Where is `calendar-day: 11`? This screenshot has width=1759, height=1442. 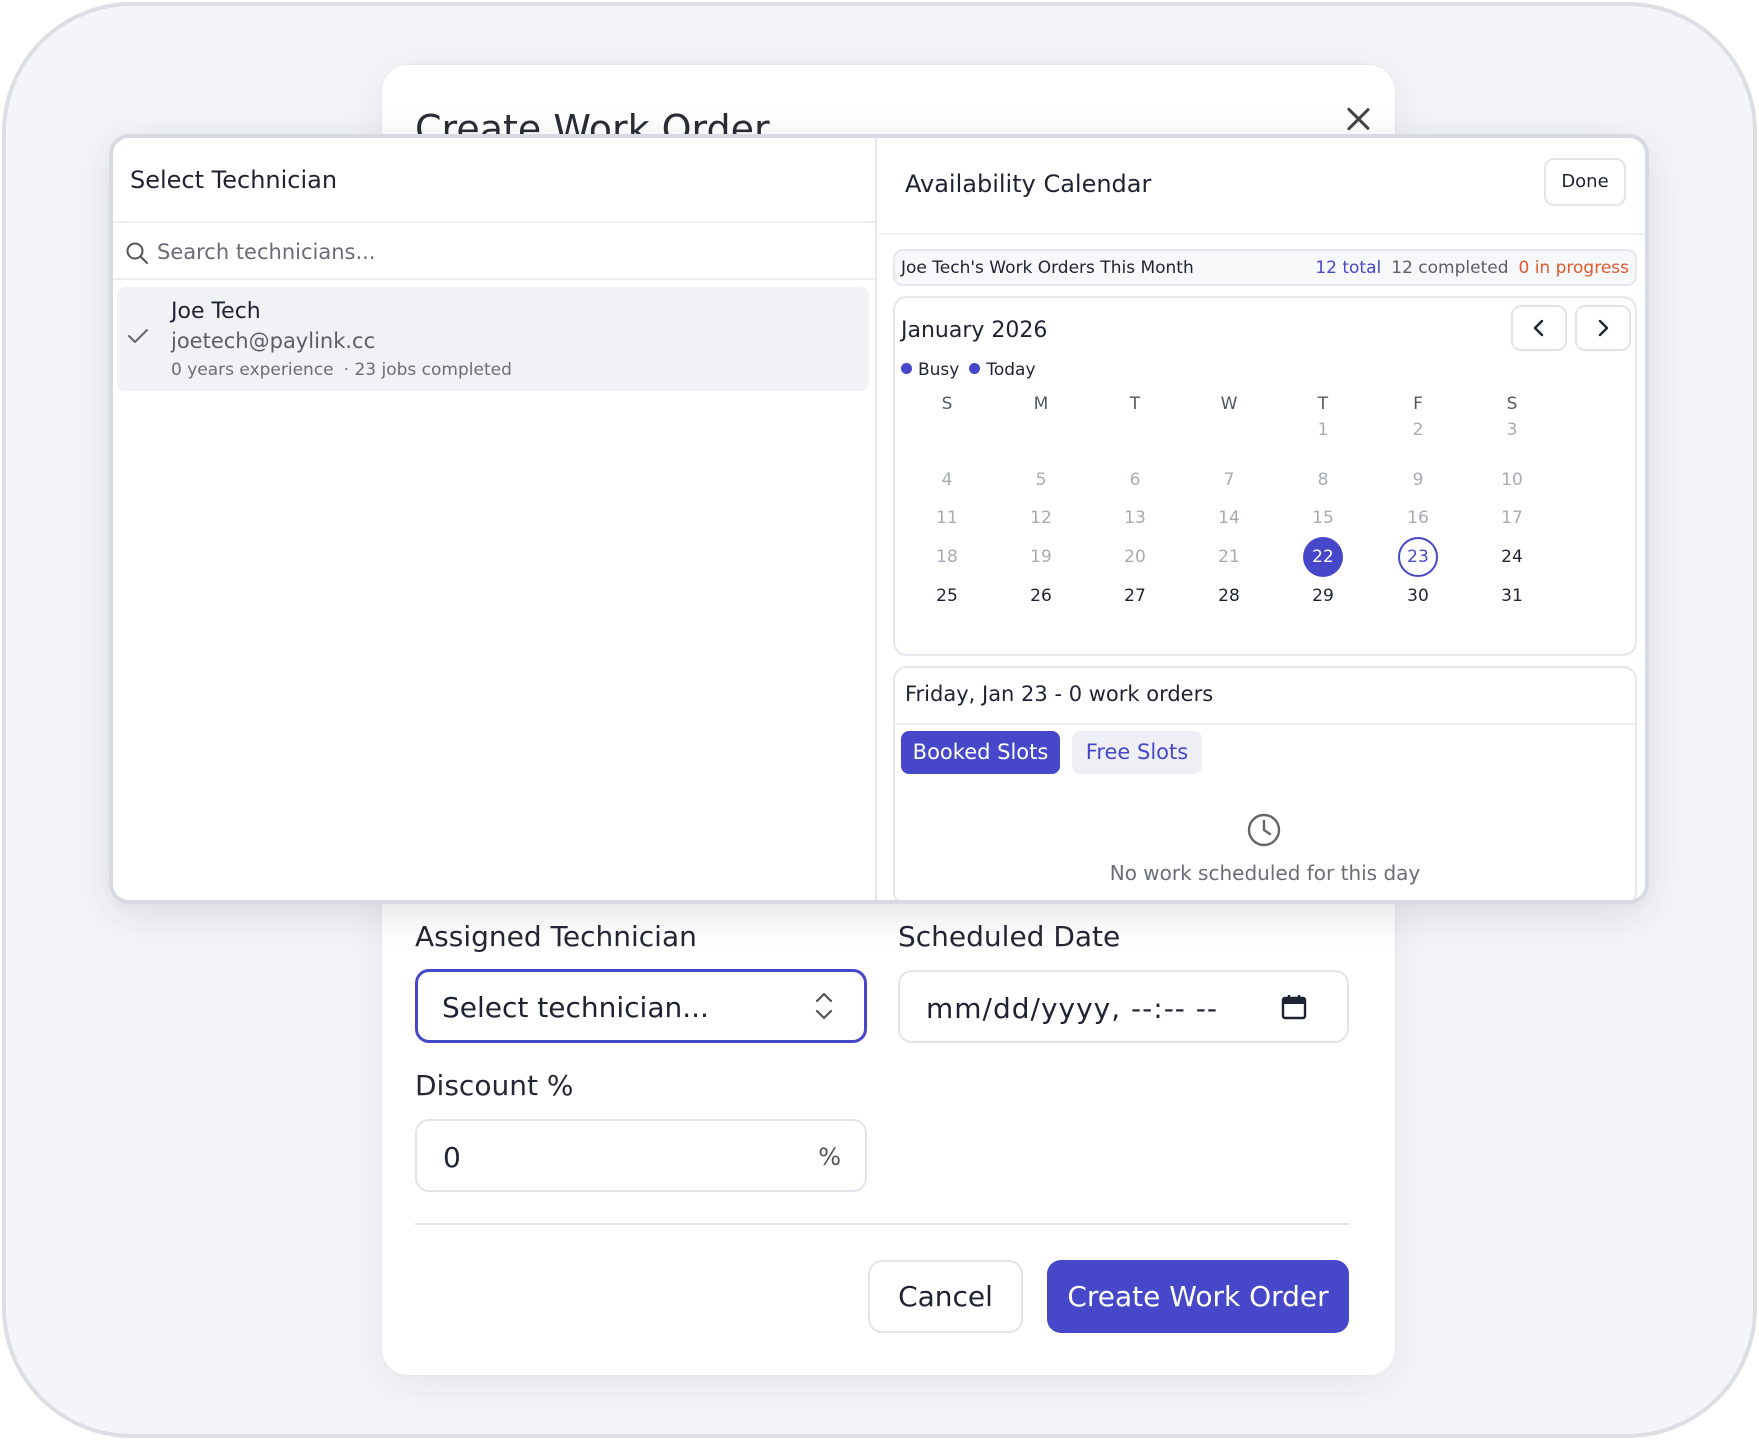 calendar-day: 11 is located at coordinates (947, 518).